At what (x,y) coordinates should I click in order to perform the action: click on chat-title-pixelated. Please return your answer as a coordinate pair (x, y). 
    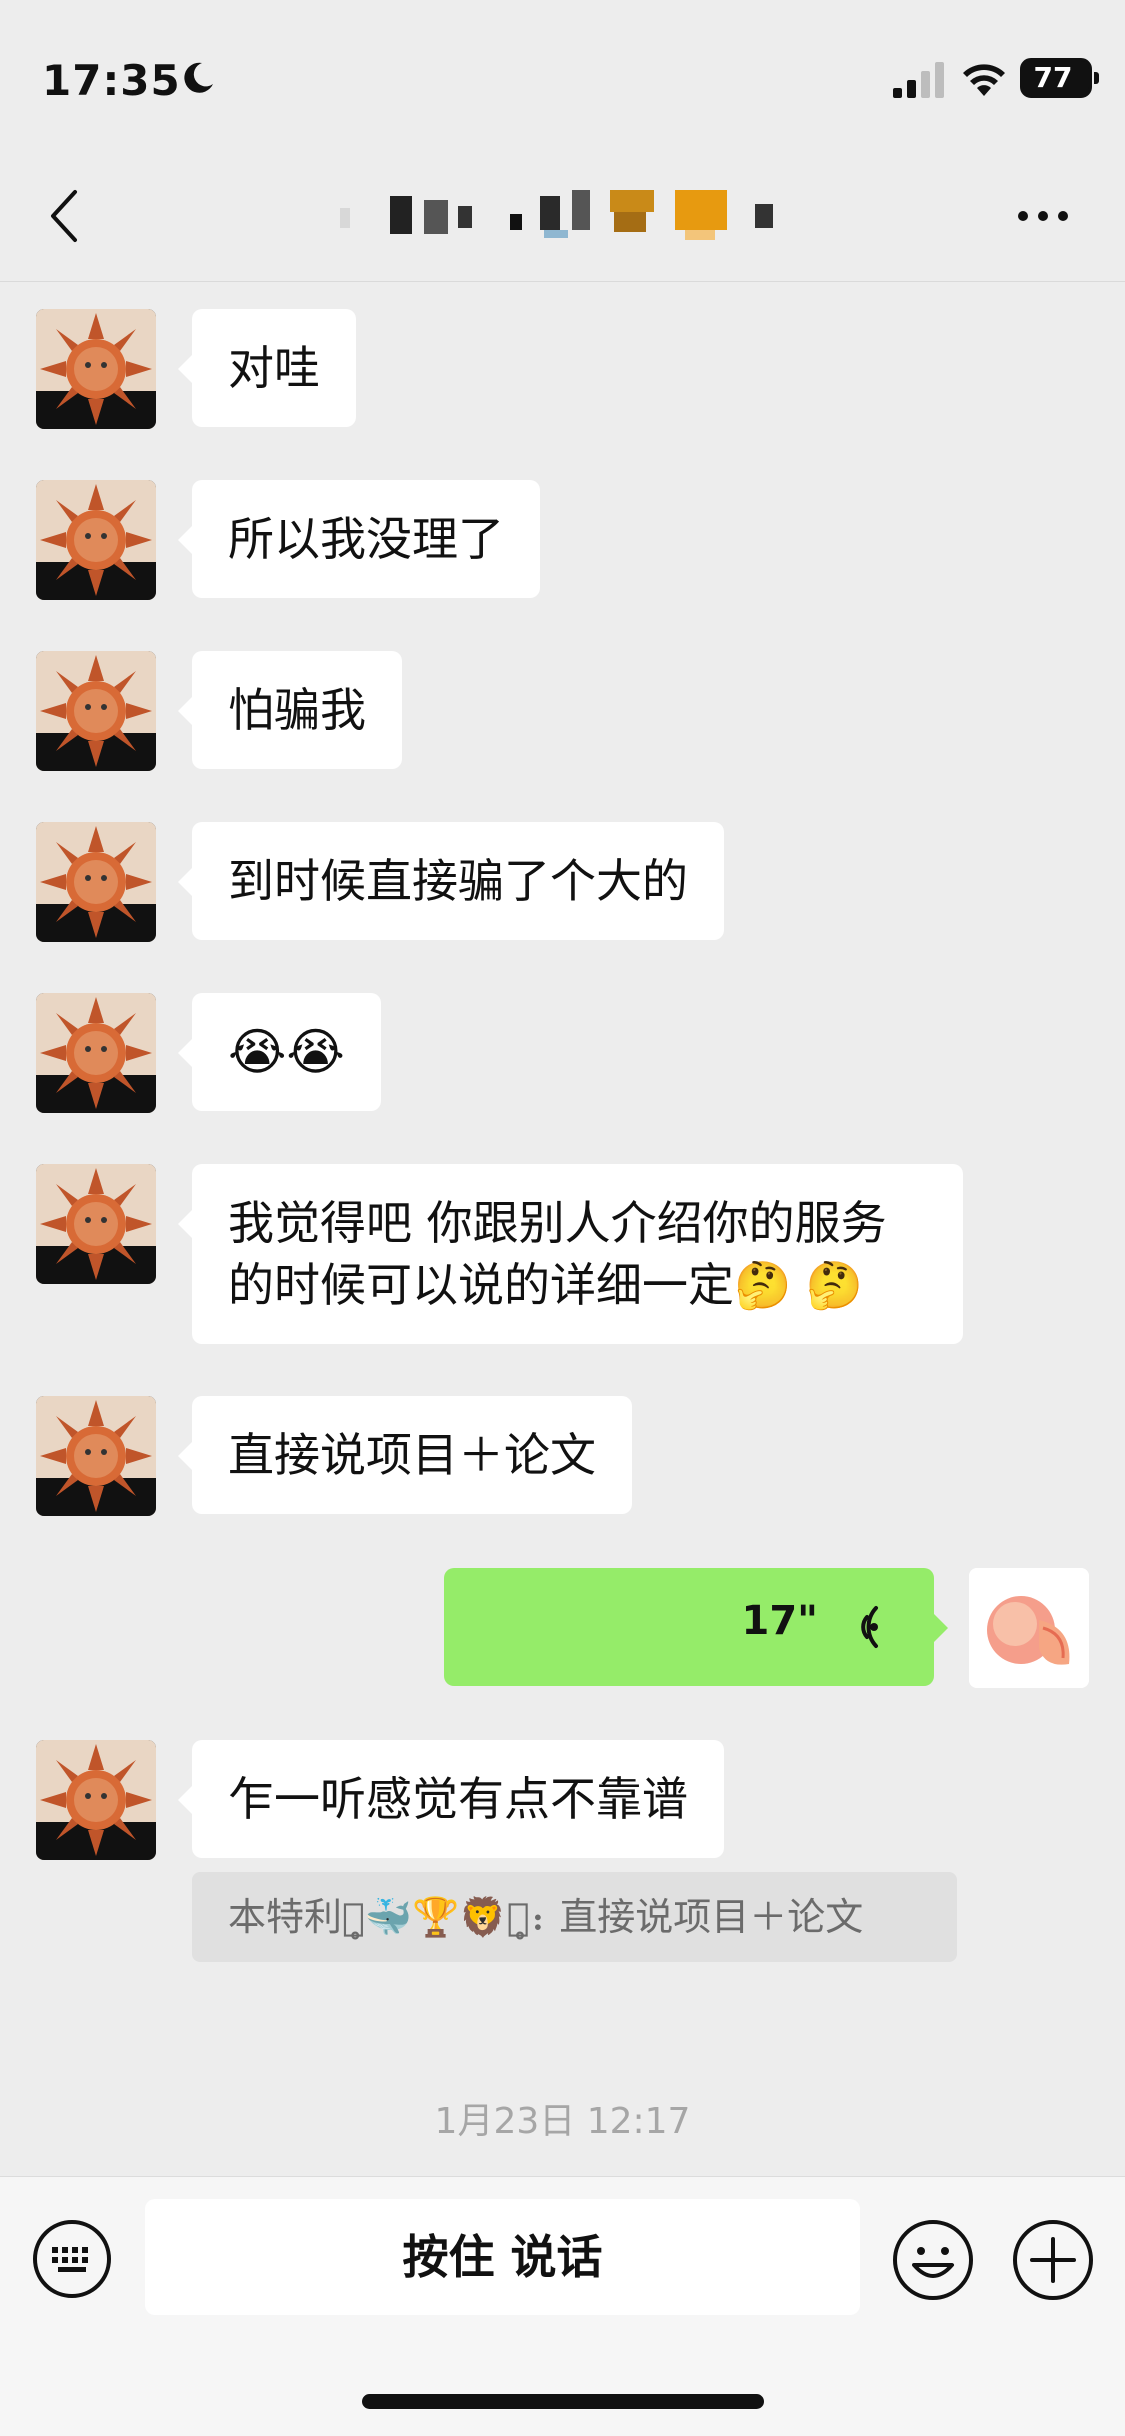
    Looking at the image, I should click on (562, 218).